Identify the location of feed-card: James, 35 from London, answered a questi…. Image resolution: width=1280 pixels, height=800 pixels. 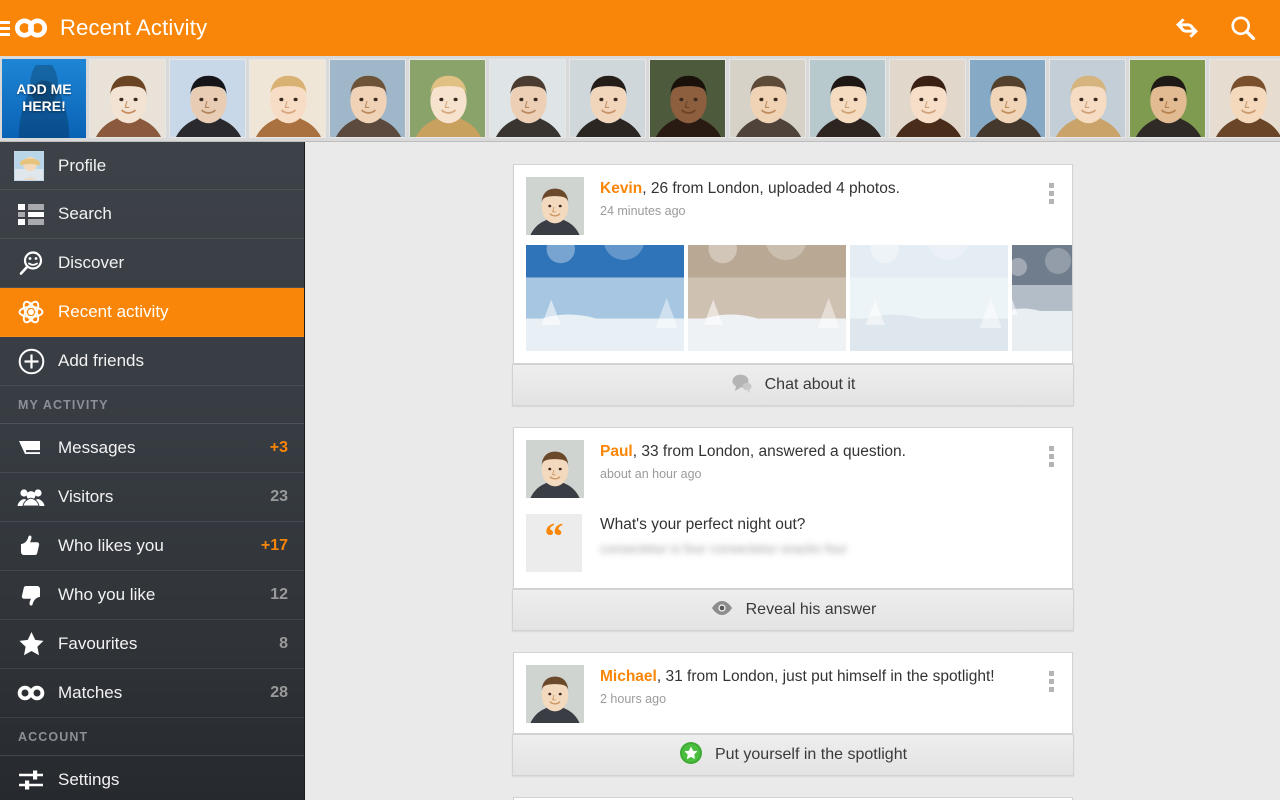
(793, 787).